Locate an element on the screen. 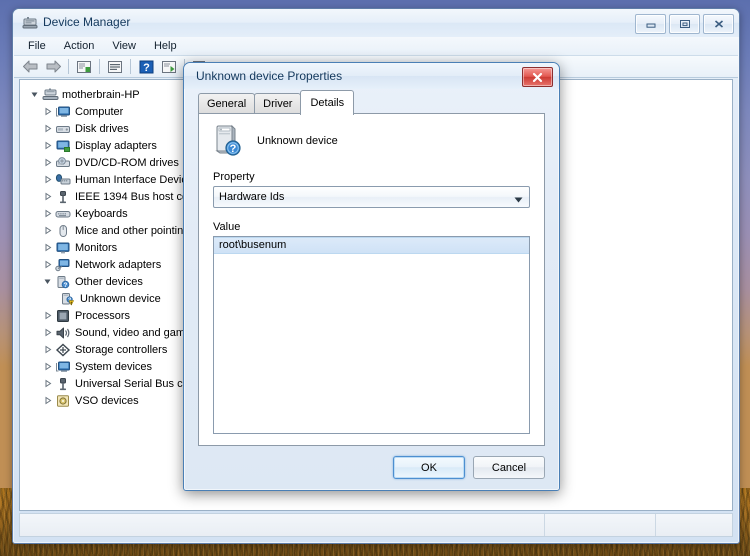 The width and height of the screenshot is (750, 556). back-arrow-icon is located at coordinates (30, 66).